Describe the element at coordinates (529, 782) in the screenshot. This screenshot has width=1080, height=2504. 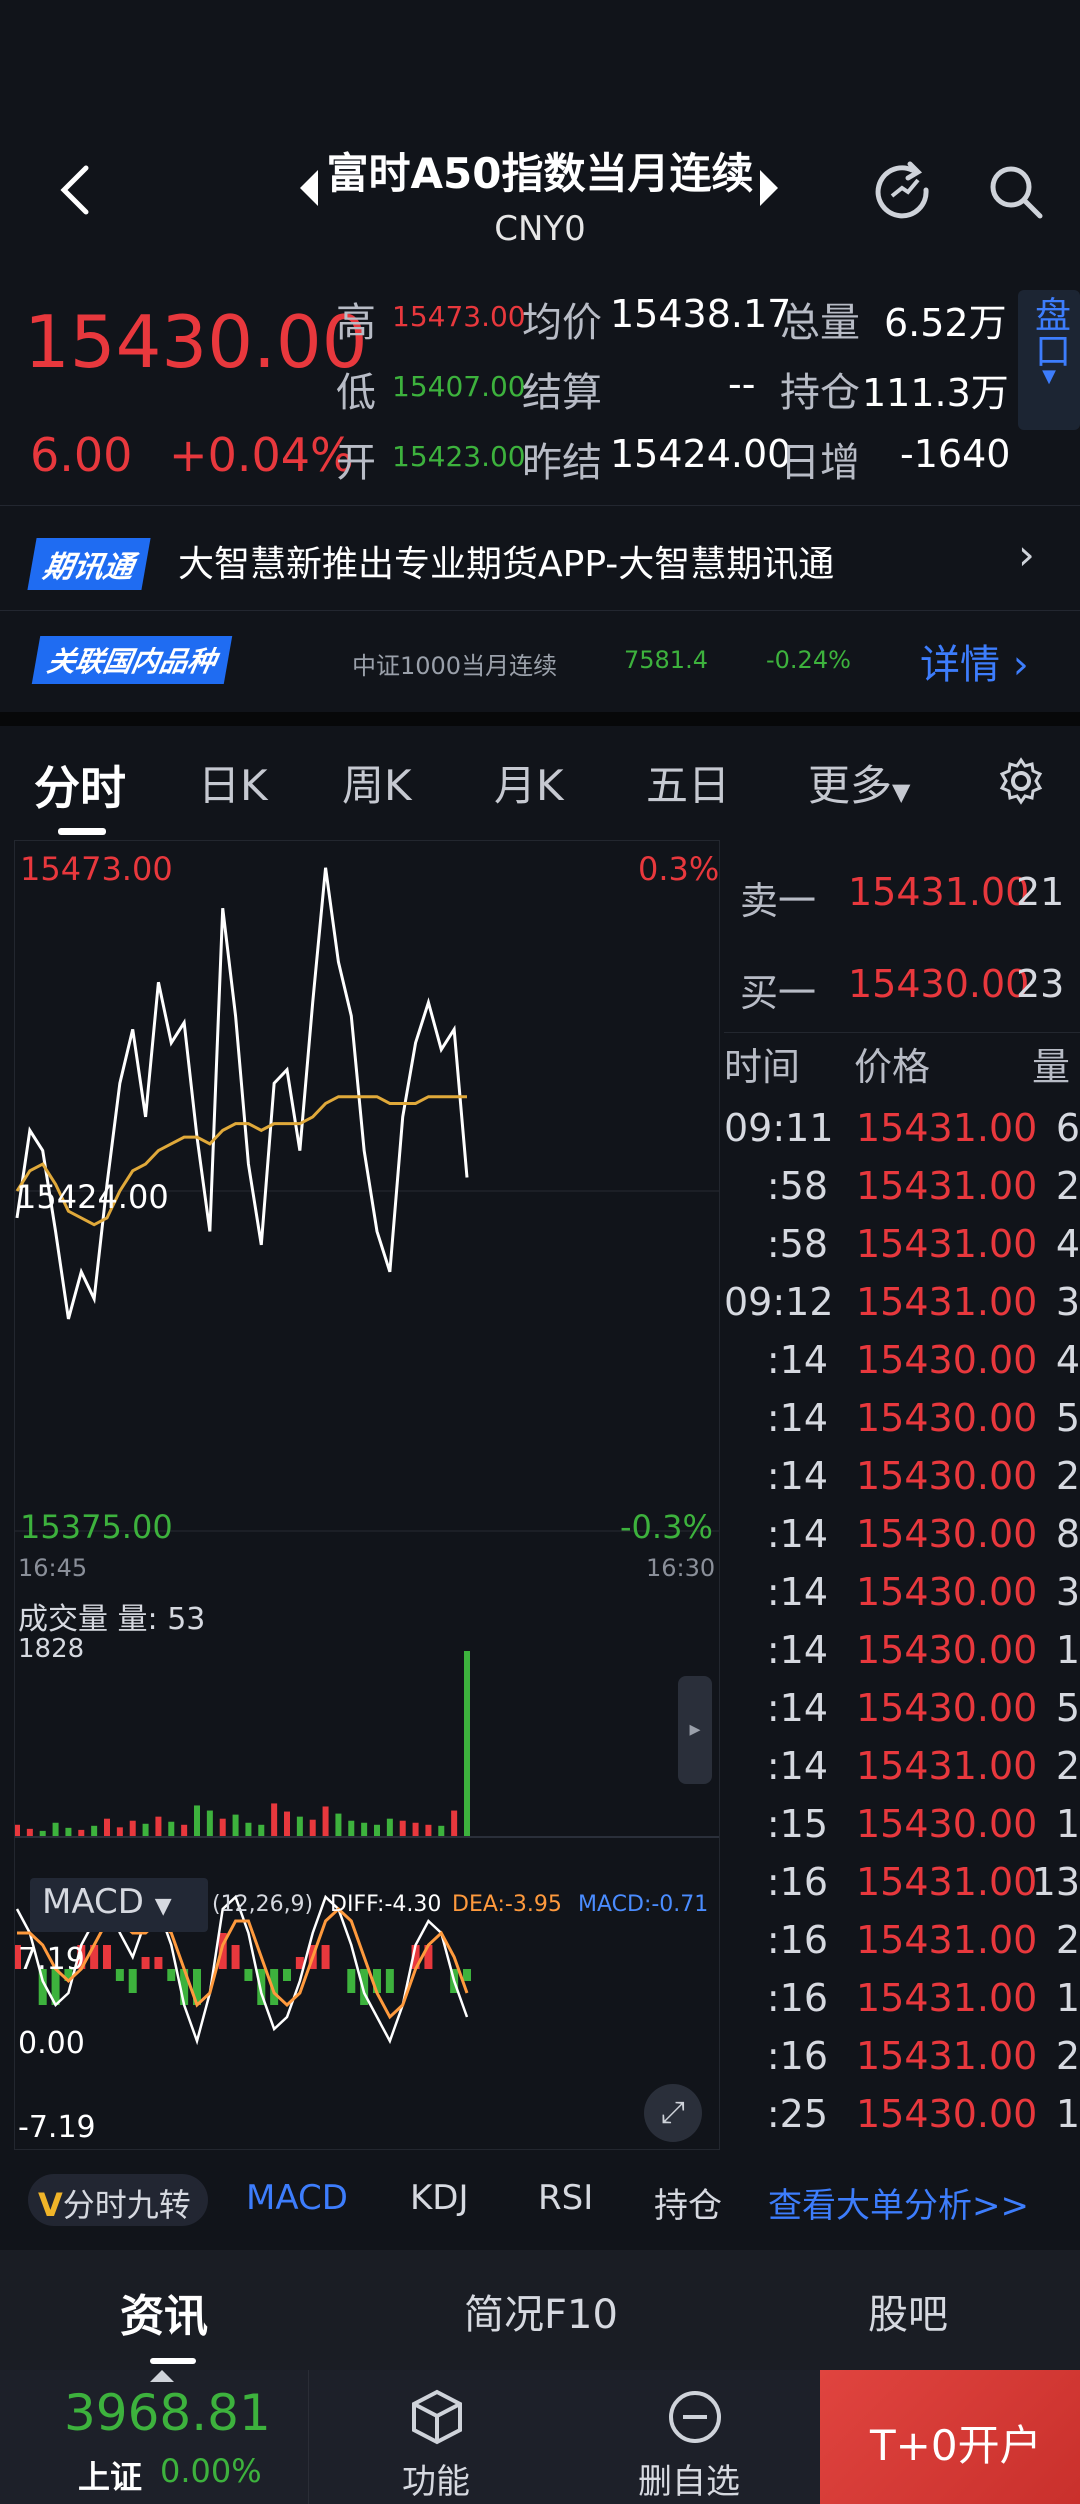
I see `tab-monthly-k: 月K` at that location.